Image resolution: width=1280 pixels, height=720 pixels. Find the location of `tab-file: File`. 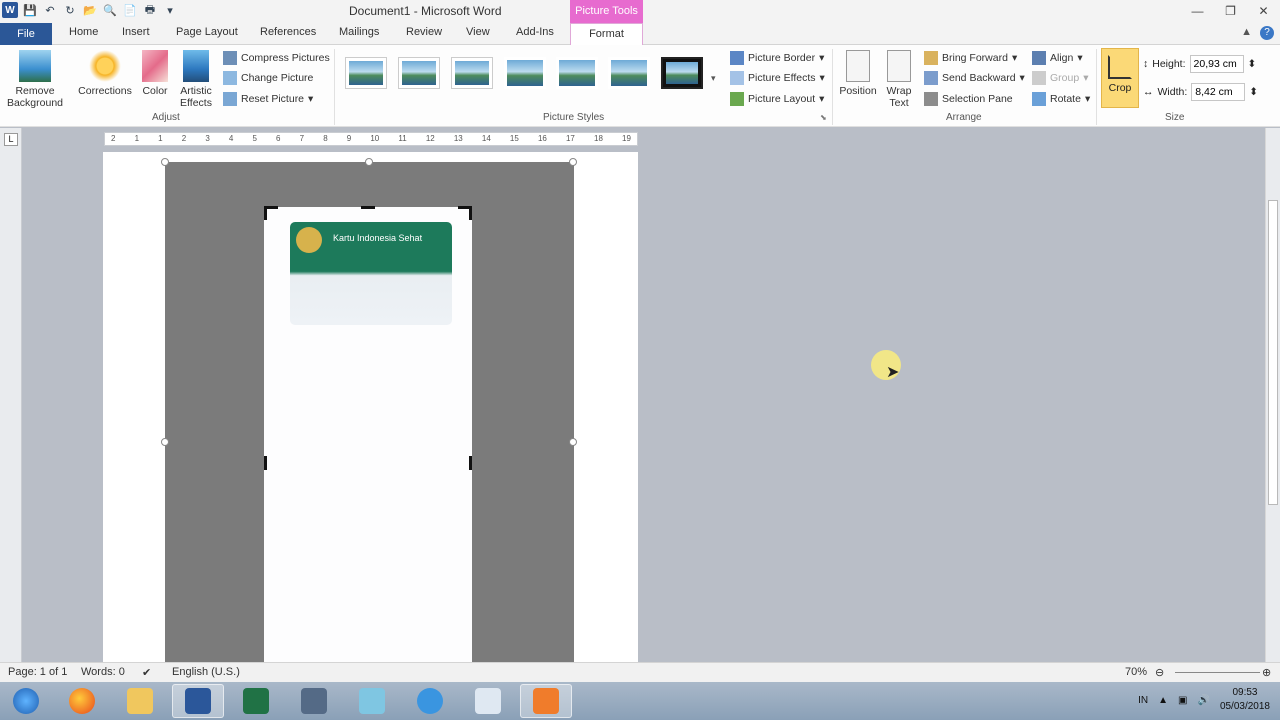

tab-file: File is located at coordinates (26, 34).